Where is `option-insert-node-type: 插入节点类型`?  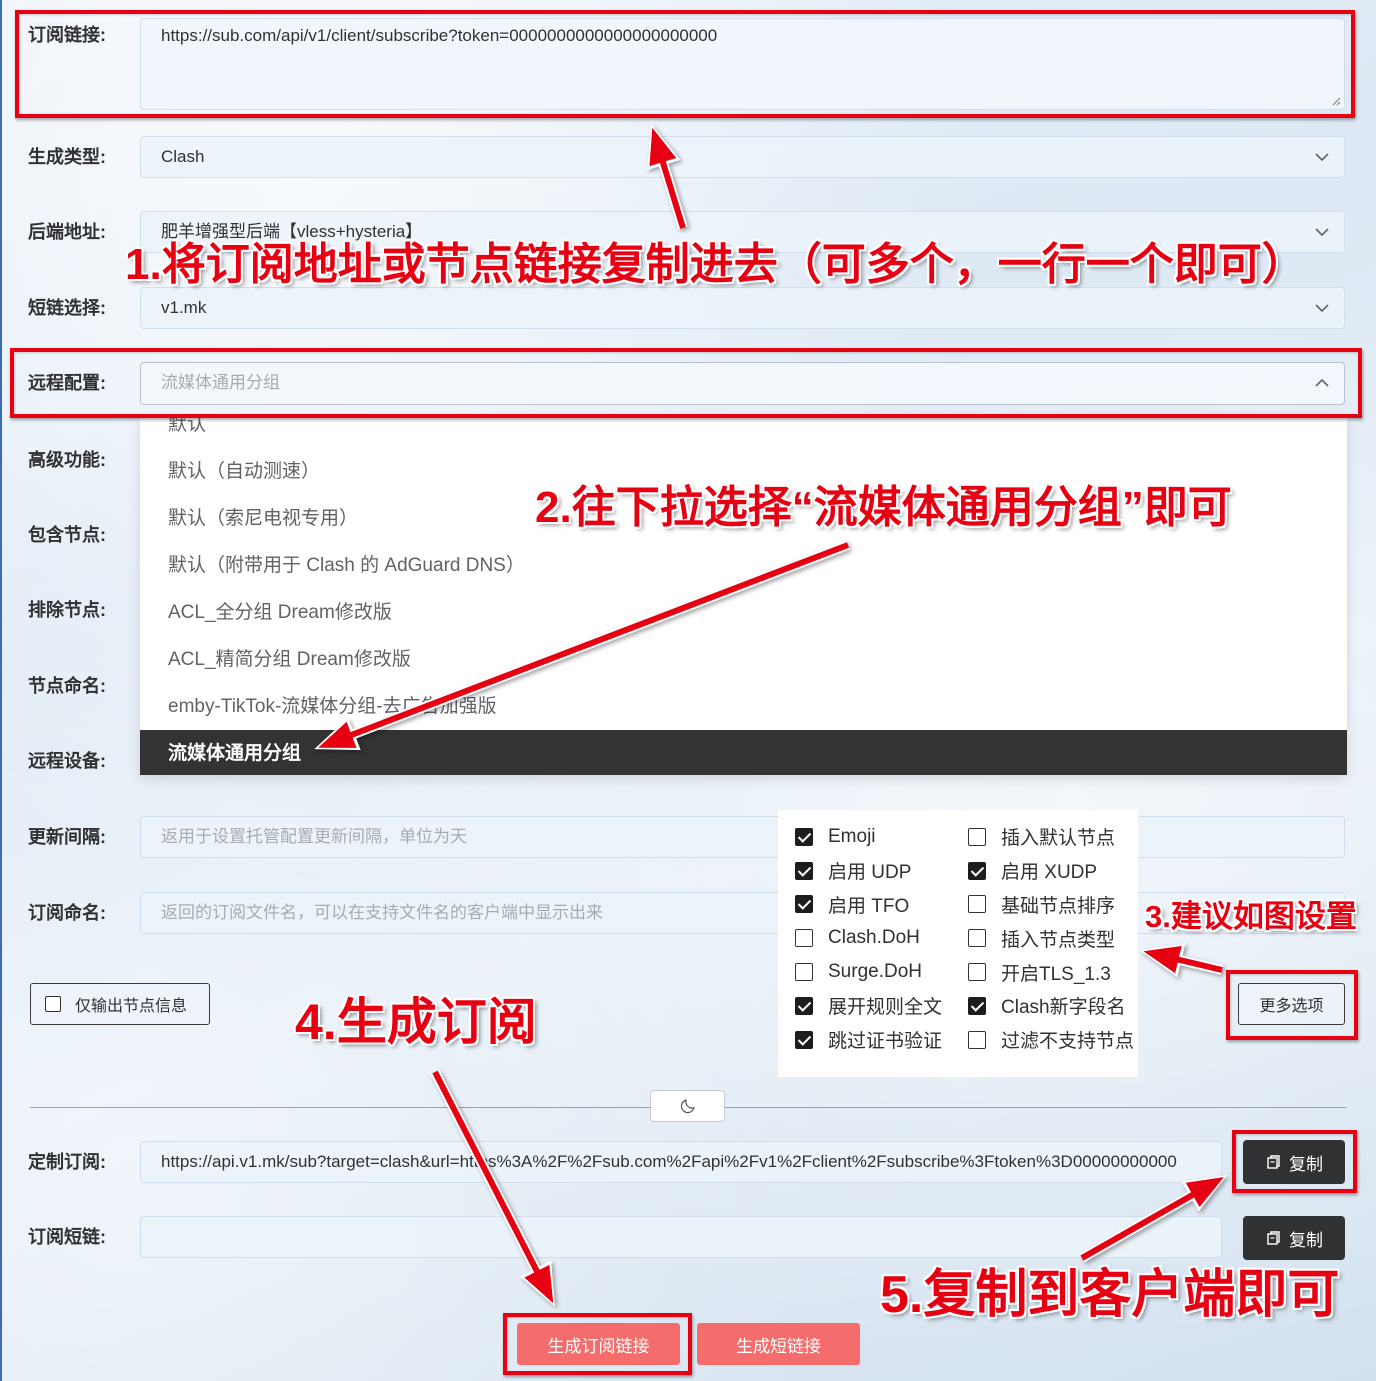 option-insert-node-type: 插入节点类型 is located at coordinates (1053, 938).